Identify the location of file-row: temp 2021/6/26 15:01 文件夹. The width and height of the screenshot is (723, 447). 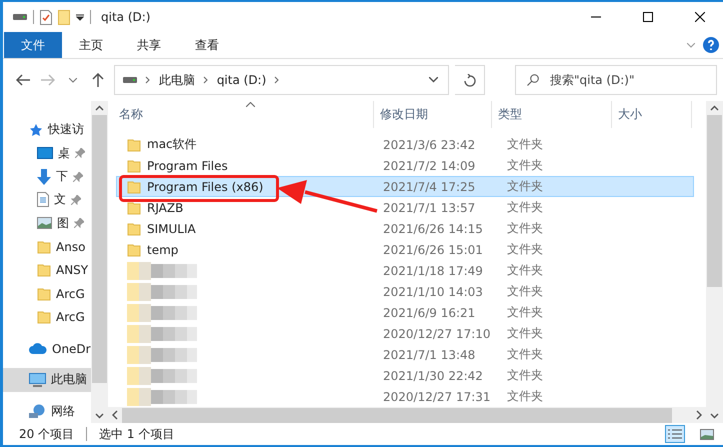
(405, 249).